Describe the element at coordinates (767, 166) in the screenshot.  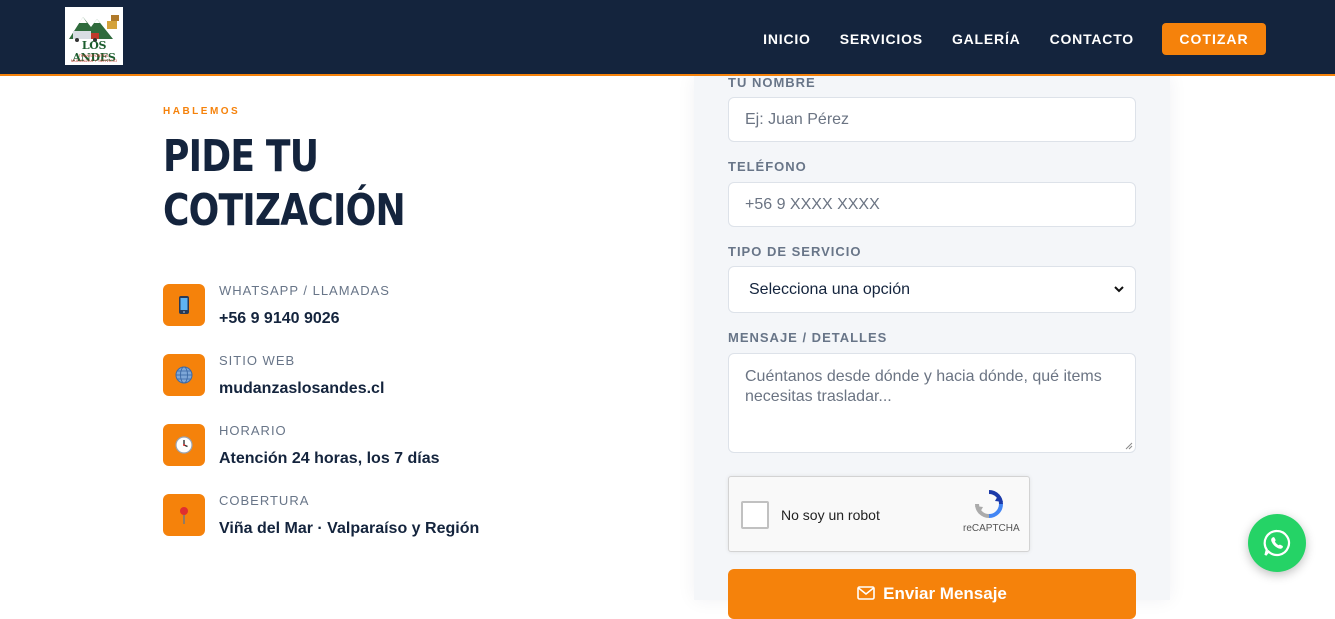
I see `phone-label: TELÉFONO` at that location.